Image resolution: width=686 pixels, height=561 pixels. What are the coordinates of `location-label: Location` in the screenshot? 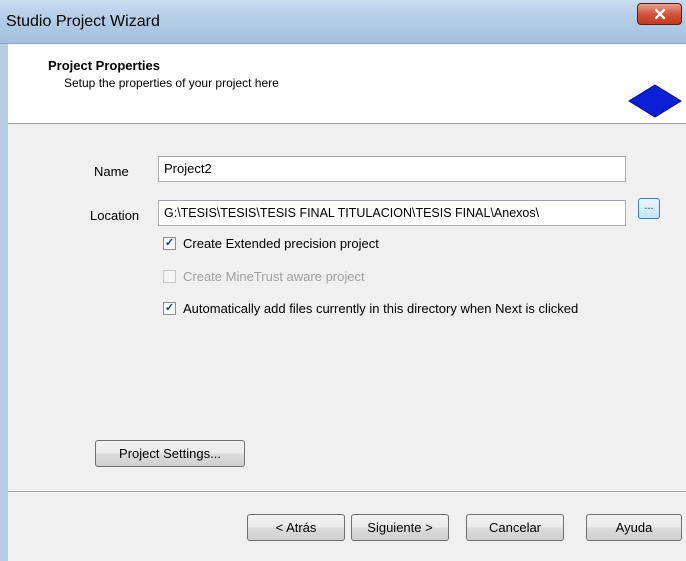 It's located at (115, 215).